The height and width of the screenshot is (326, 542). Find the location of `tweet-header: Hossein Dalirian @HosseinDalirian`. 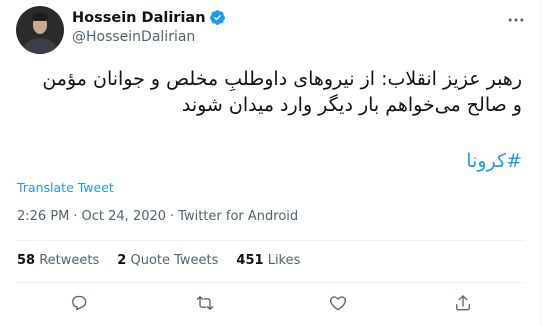

tweet-header: Hossein Dalirian @HosseinDalirian is located at coordinates (121, 30).